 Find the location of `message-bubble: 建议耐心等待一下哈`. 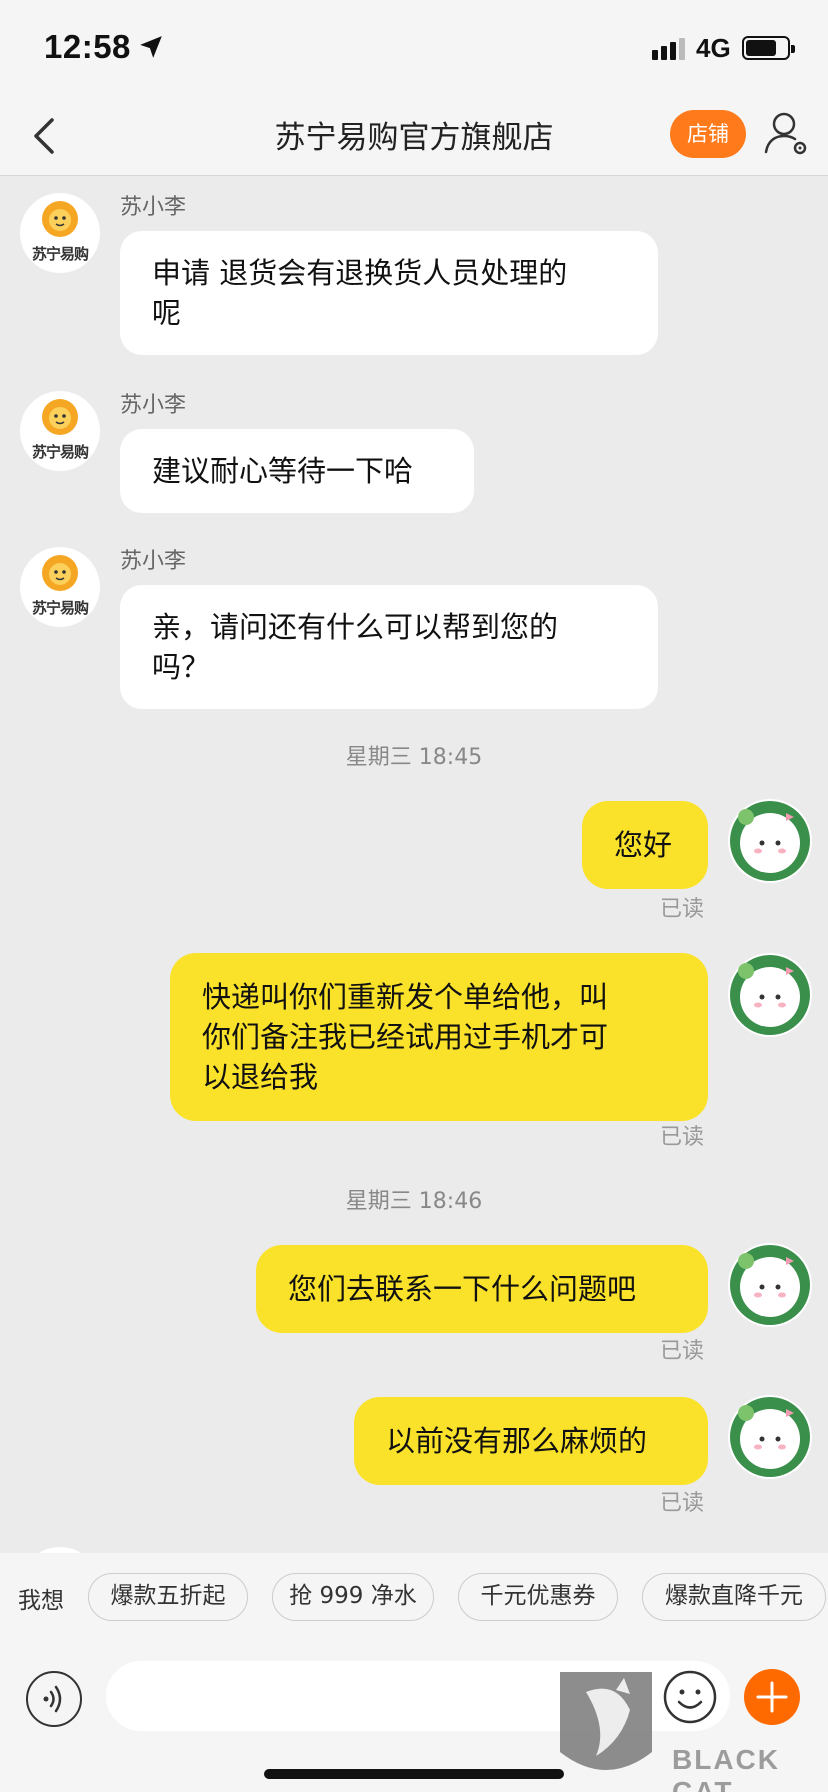

message-bubble: 建议耐心等待一下哈 is located at coordinates (297, 471).